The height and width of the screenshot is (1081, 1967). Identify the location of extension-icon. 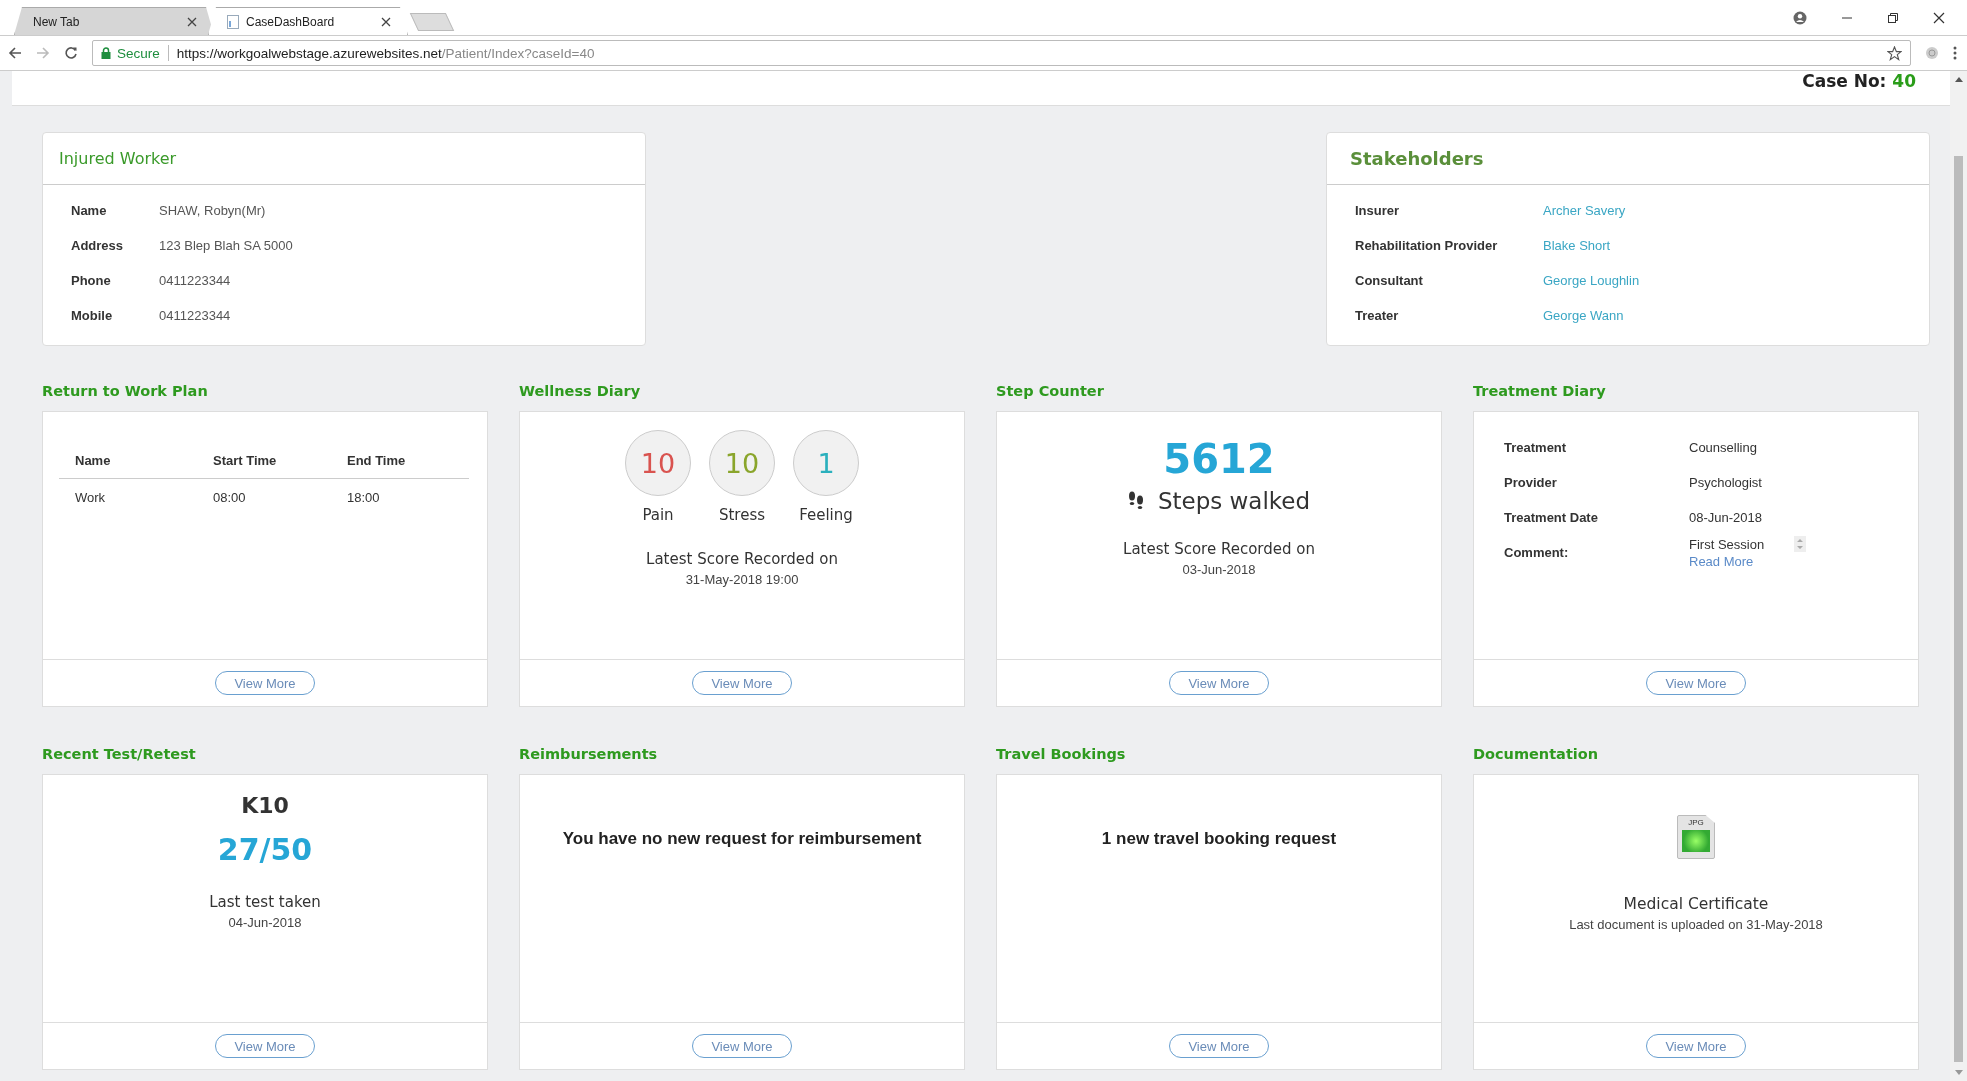
(1932, 53).